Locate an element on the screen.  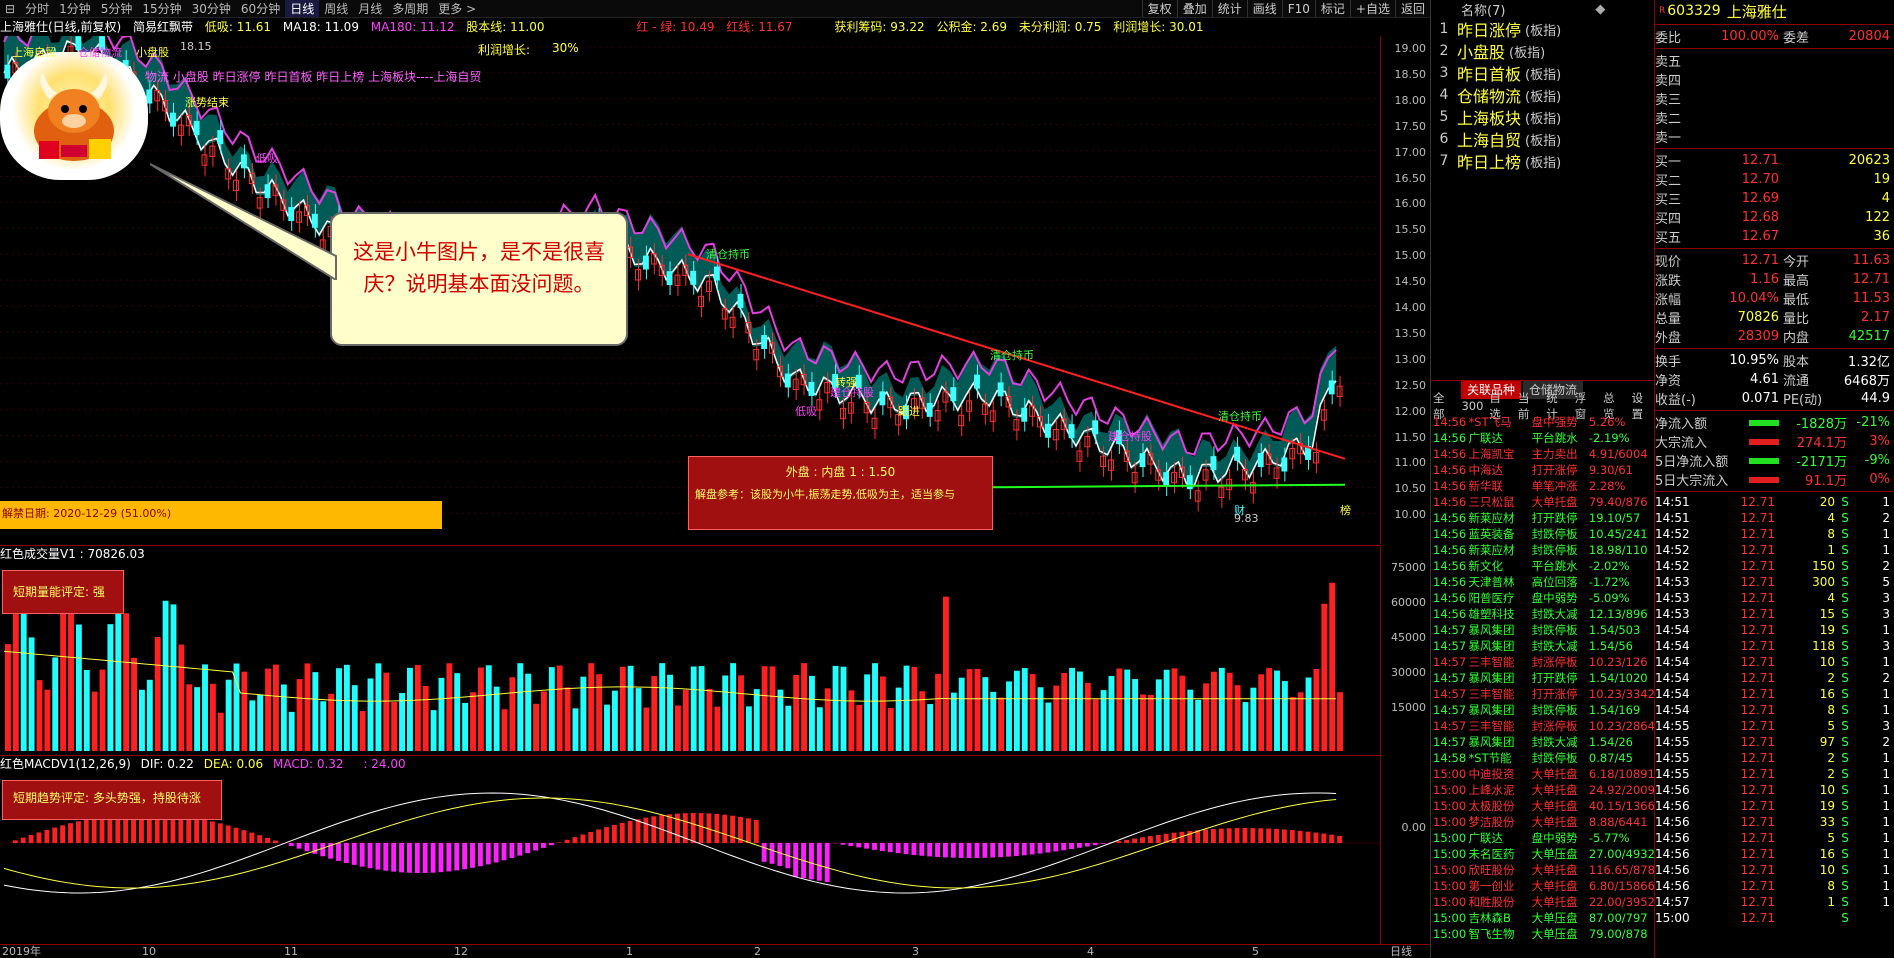
sells-row: 卖五 is located at coordinates (1774, 60).